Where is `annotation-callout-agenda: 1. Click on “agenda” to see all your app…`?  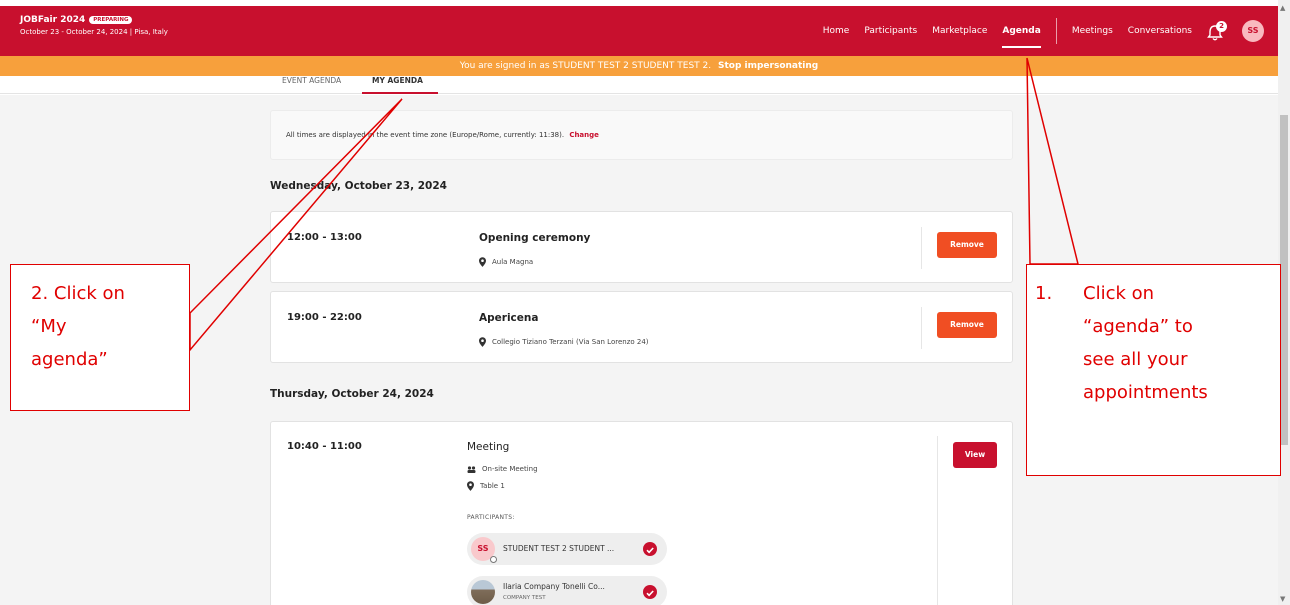
annotation-callout-agenda: 1. Click on “agenda” to see all your app… is located at coordinates (1153, 370).